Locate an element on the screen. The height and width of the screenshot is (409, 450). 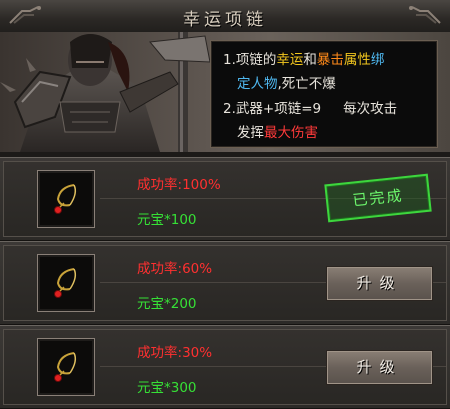
cost-value: 100 is located at coordinates (183, 220).